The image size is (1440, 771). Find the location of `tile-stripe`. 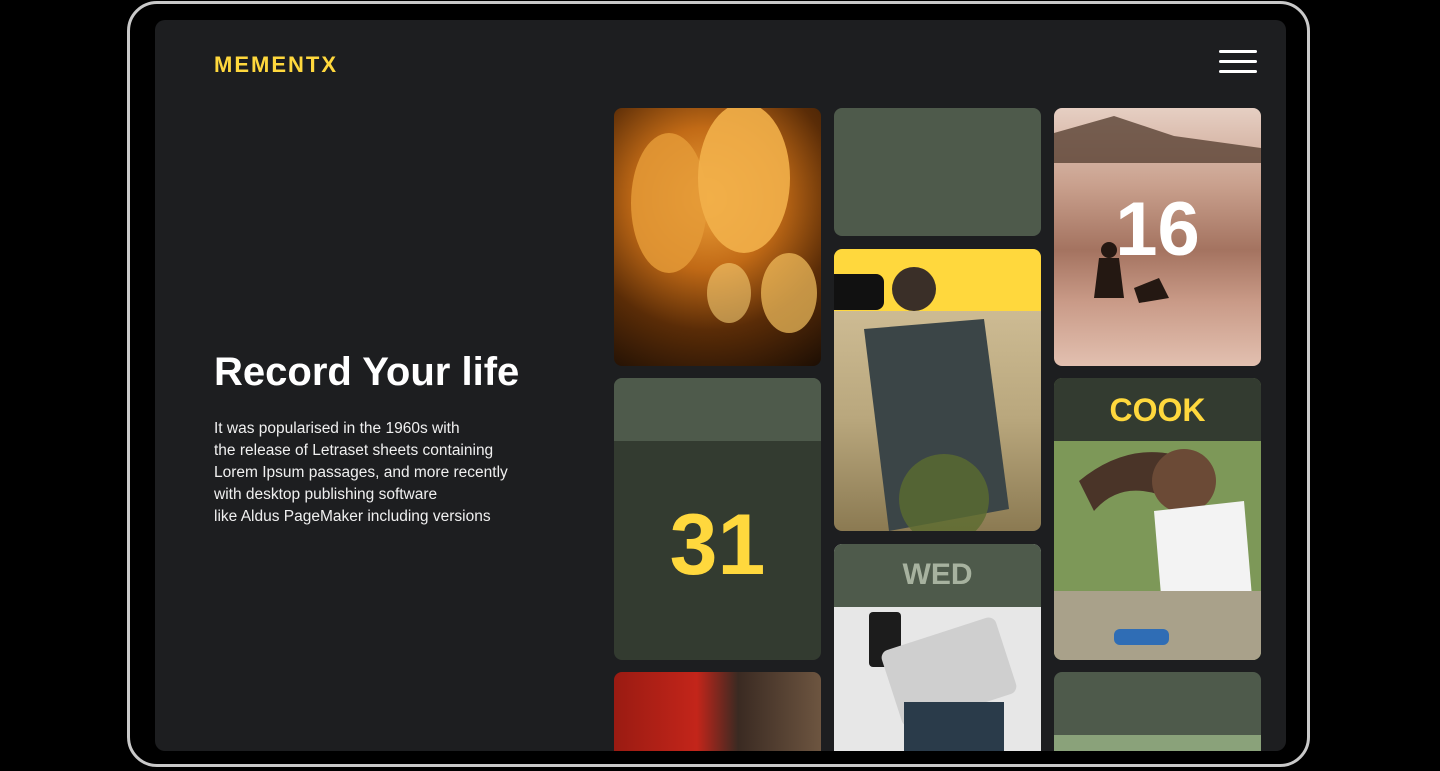

tile-stripe is located at coordinates (1157, 743).